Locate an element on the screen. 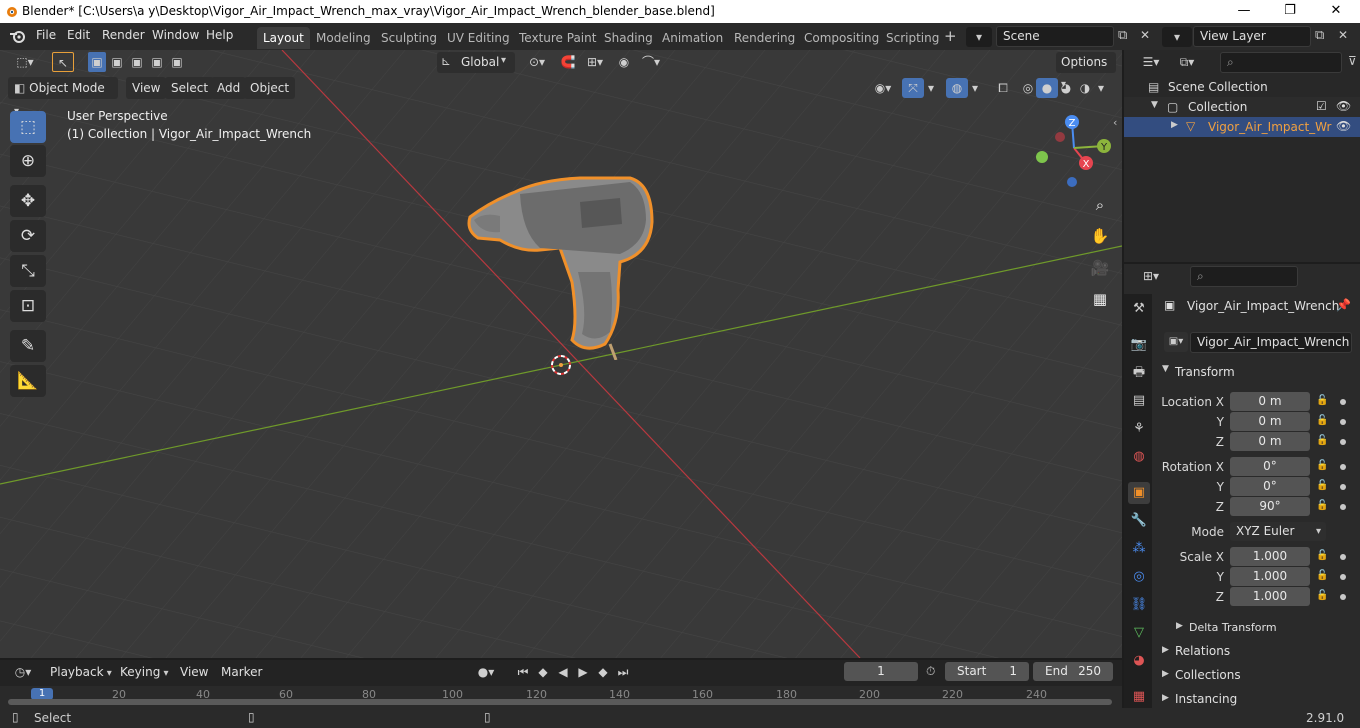  tab-uv-editing: UV Editing is located at coordinates (478, 38).